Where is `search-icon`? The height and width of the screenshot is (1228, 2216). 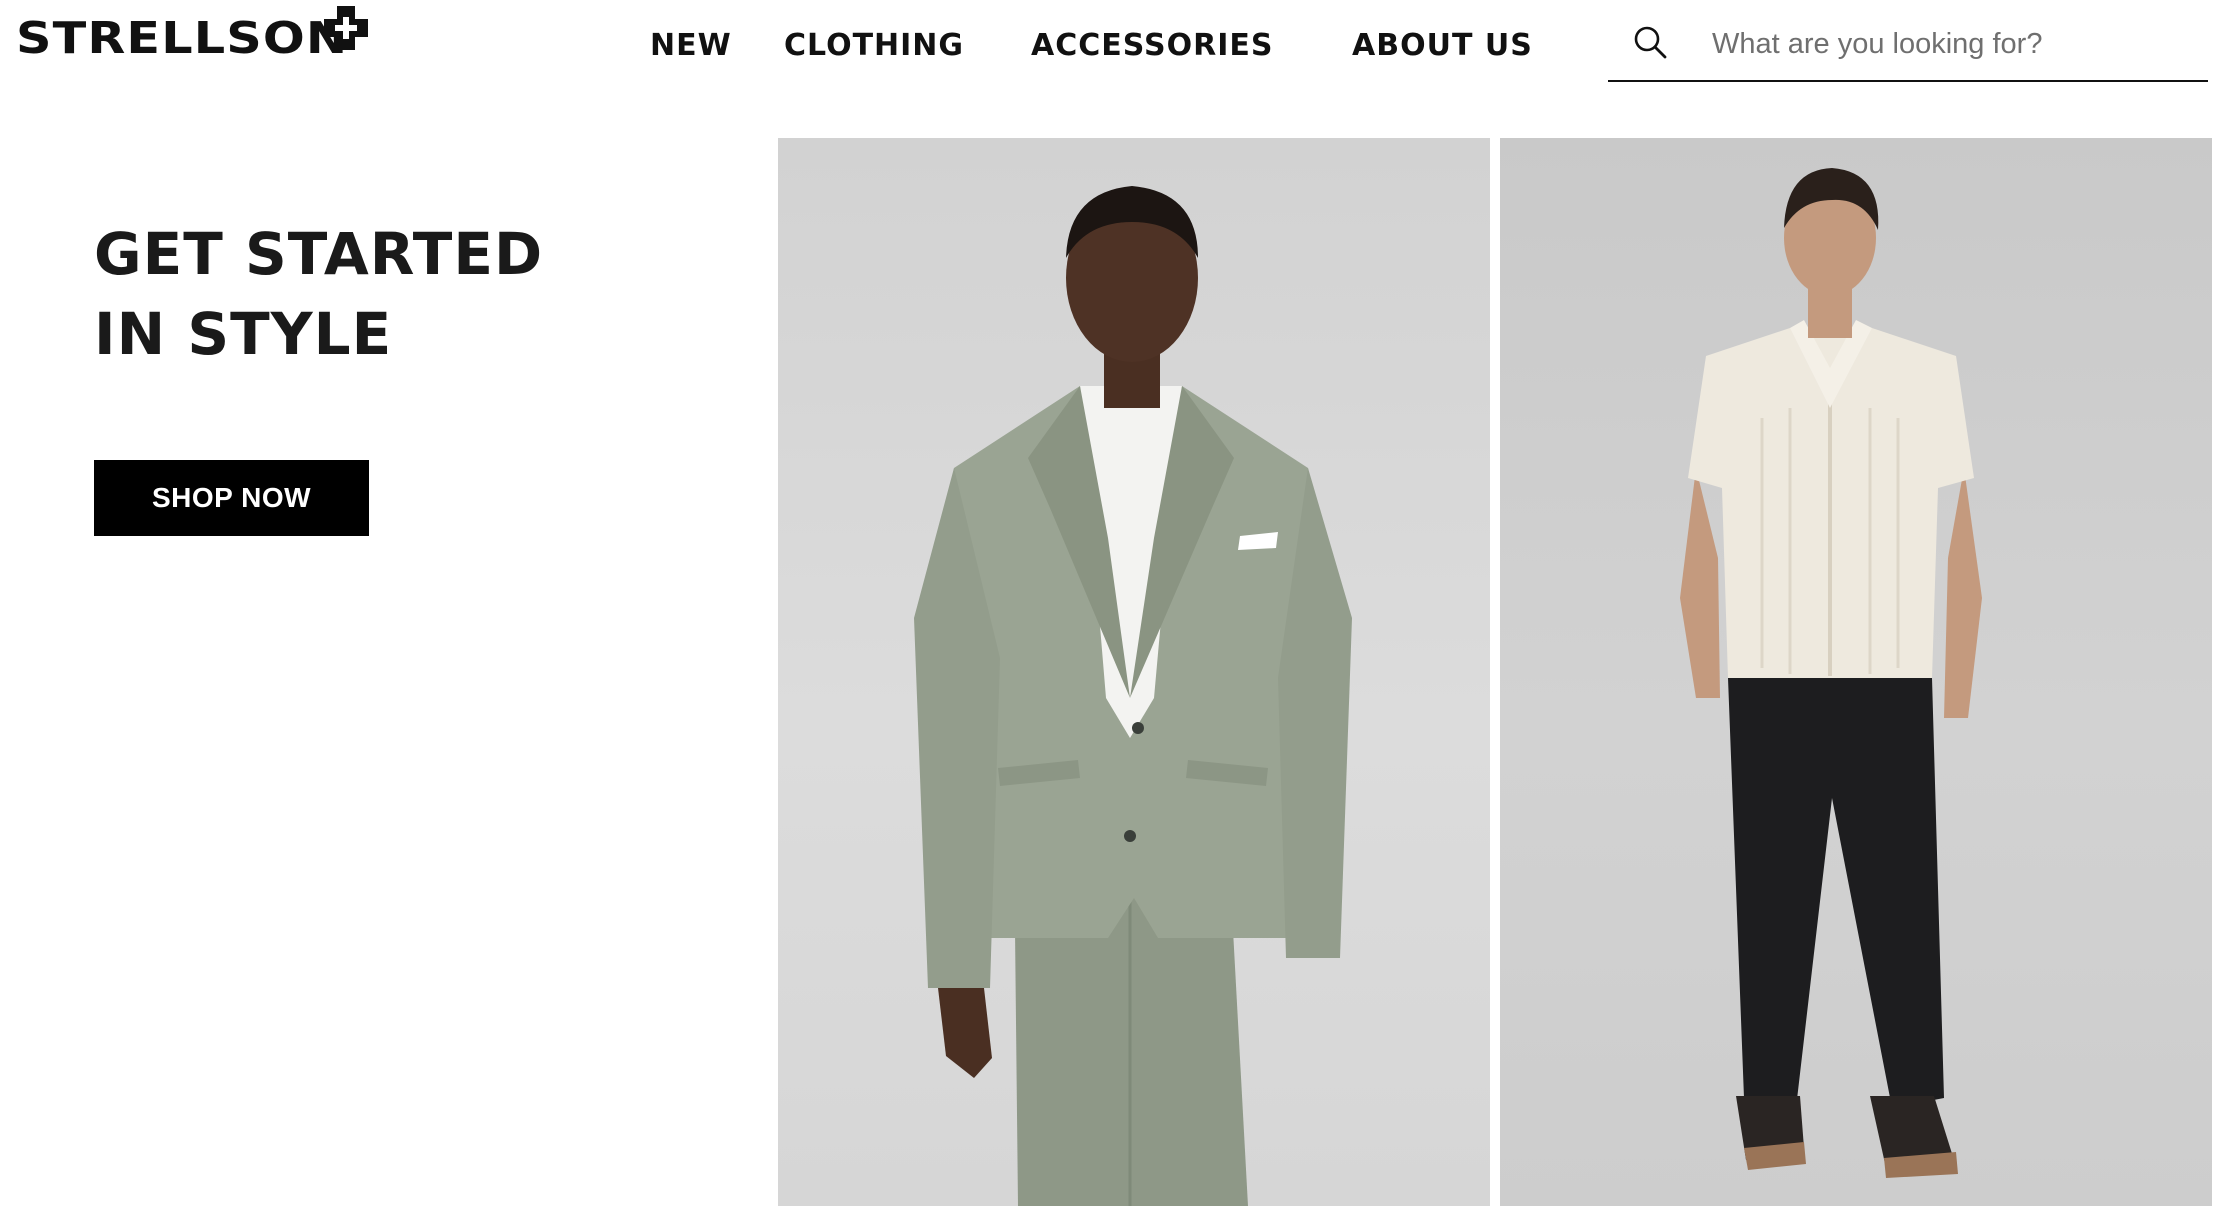
search-icon is located at coordinates (1650, 42).